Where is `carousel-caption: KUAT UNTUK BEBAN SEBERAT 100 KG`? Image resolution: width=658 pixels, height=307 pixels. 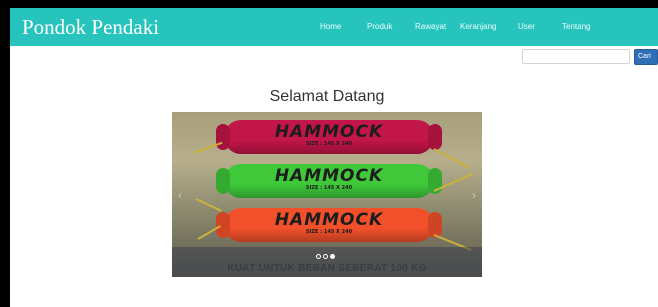
carousel-caption: KUAT UNTUK BEBAN SEBERAT 100 KG is located at coordinates (327, 268).